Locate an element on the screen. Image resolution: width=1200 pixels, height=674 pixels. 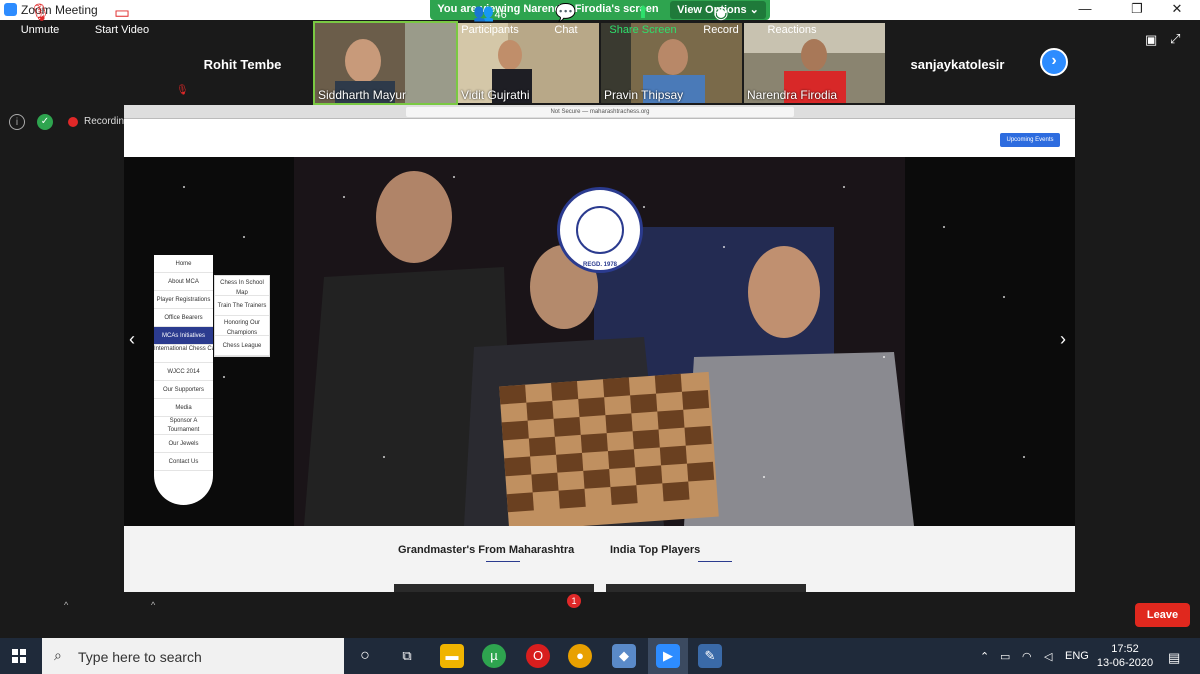
language-indicator: ENG is located at coordinates (1077, 656).